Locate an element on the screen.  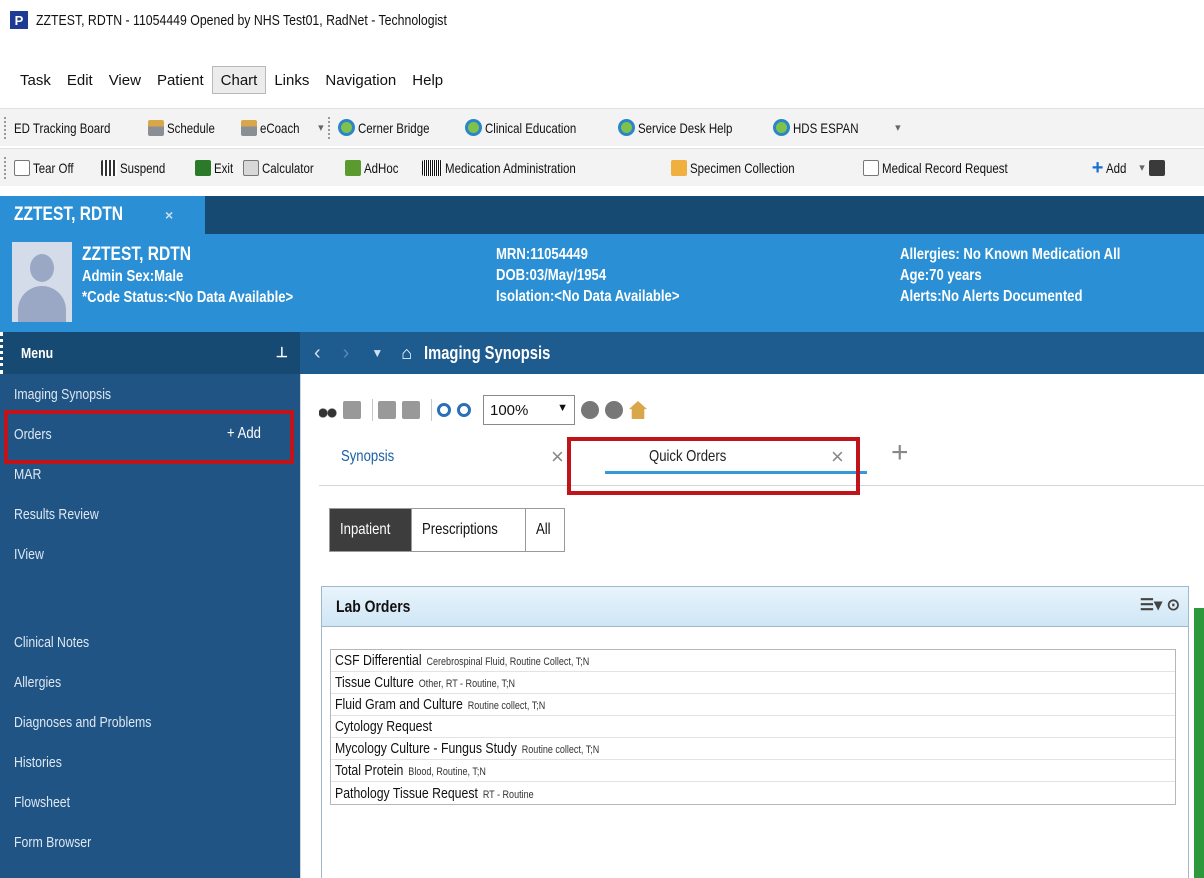
sidebar-item-clinical-notes: Clinical Notes is located at coordinates (150, 642).